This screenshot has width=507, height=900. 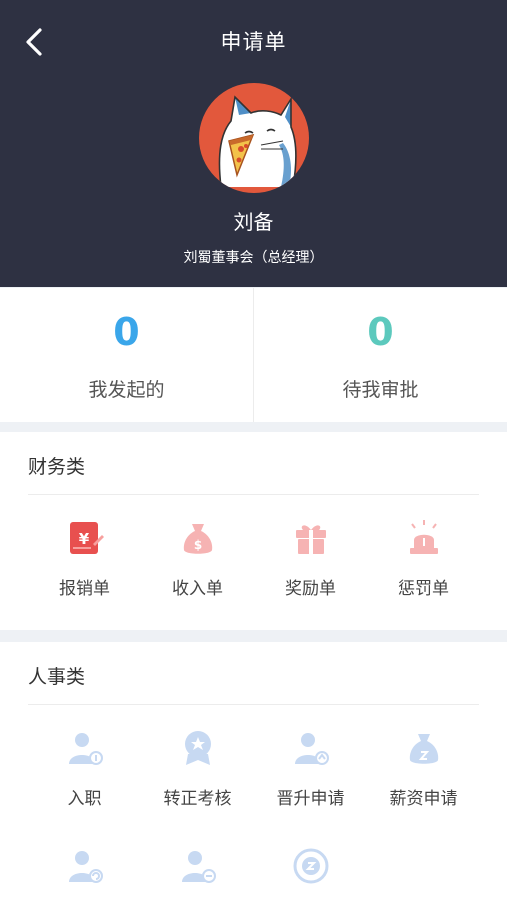 What do you see at coordinates (380, 355) in the screenshot?
I see `stat-pending-approval: 0 待我审批` at bounding box center [380, 355].